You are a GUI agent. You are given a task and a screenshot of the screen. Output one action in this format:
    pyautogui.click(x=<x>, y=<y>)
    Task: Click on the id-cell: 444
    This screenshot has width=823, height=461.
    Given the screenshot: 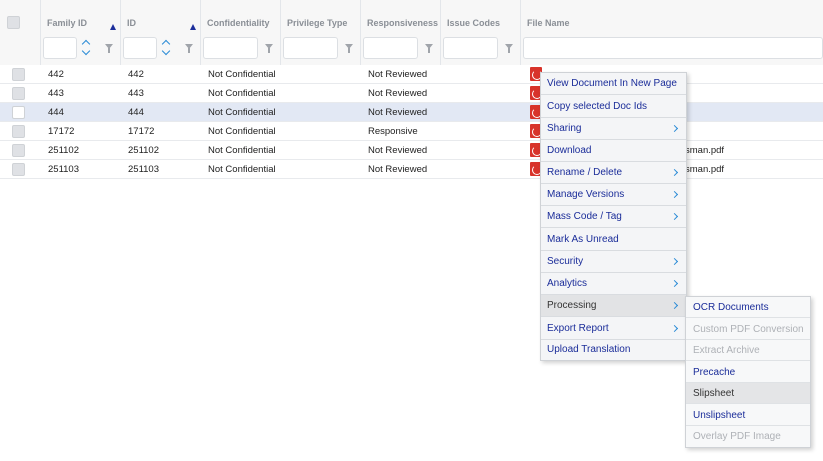 What is the action you would take?
    pyautogui.click(x=136, y=112)
    